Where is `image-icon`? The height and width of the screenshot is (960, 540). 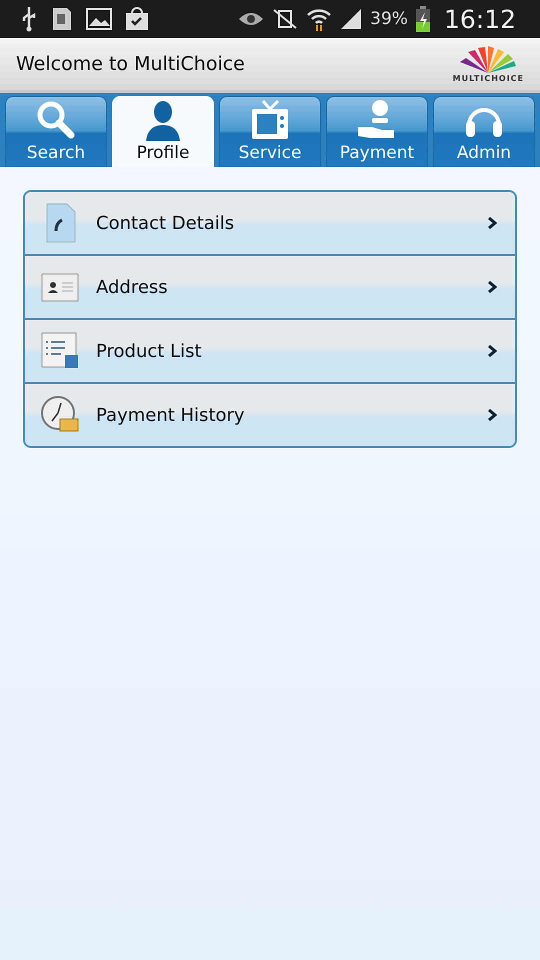 image-icon is located at coordinates (99, 19).